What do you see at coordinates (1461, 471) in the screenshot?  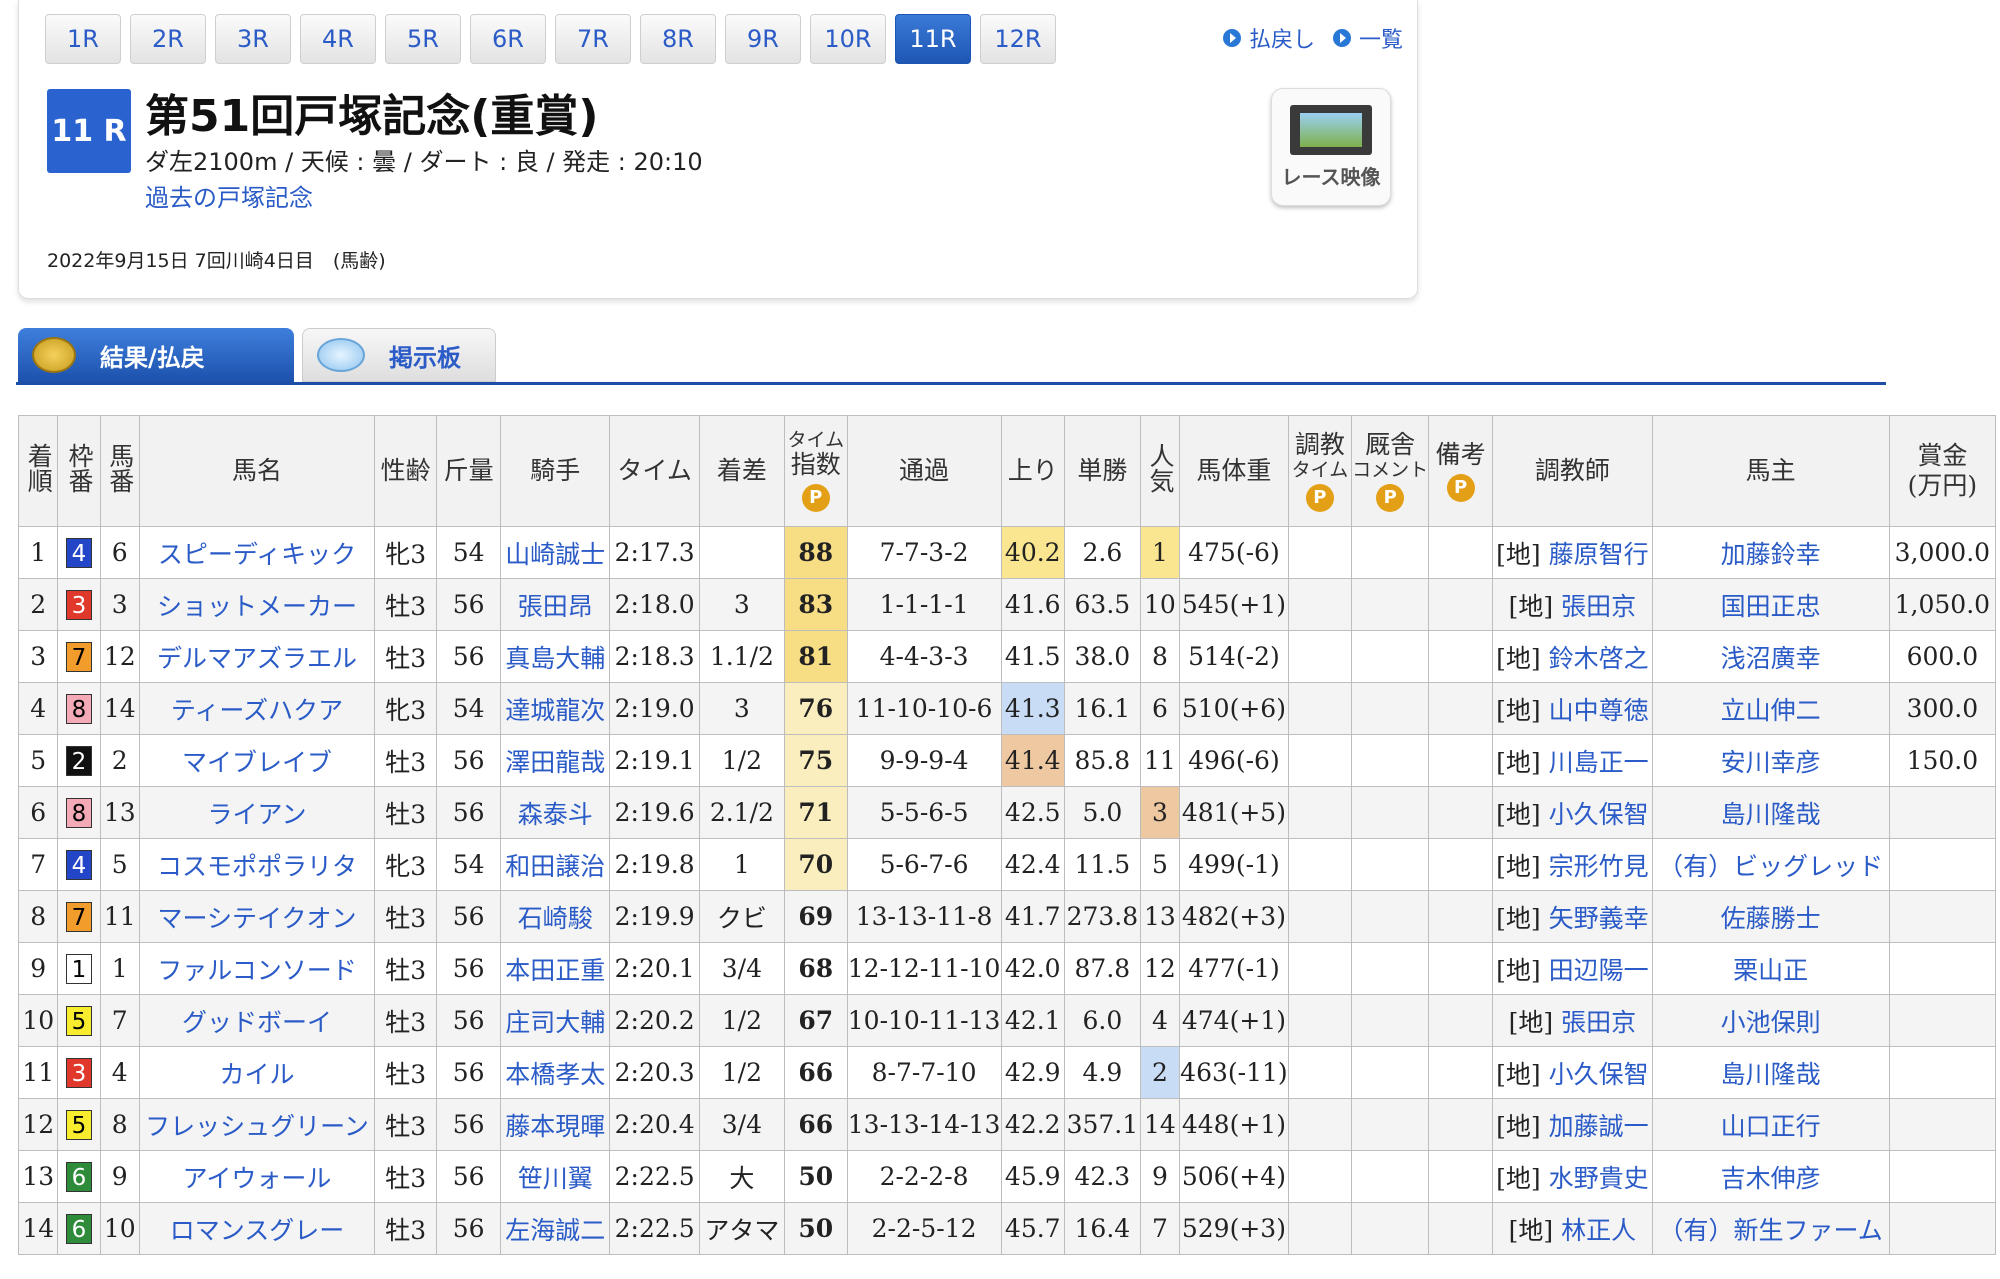 I see `col-note: 備考 P` at bounding box center [1461, 471].